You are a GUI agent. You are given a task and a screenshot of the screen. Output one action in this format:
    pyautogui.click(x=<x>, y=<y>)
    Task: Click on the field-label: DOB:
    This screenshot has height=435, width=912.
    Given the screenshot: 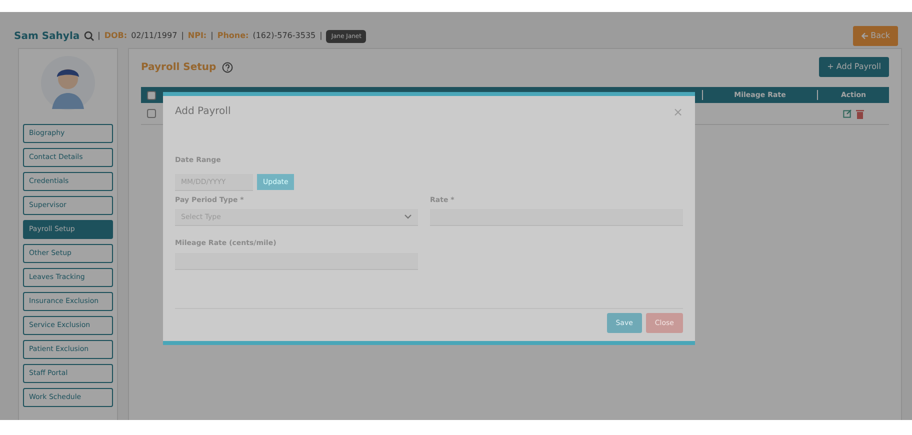 What is the action you would take?
    pyautogui.click(x=116, y=36)
    